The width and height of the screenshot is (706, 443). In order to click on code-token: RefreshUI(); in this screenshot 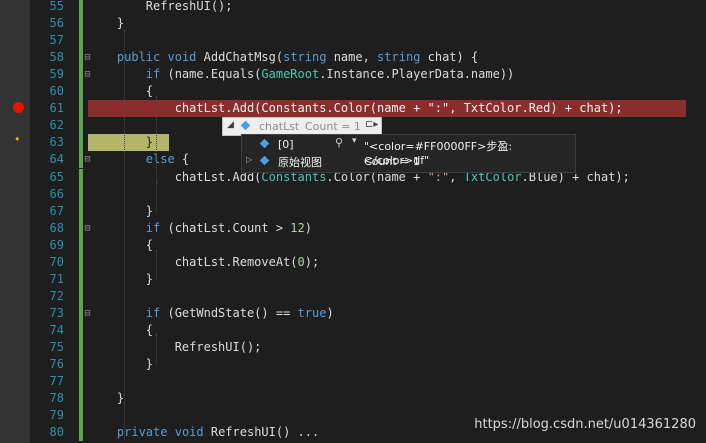, I will do `click(160, 6)`.